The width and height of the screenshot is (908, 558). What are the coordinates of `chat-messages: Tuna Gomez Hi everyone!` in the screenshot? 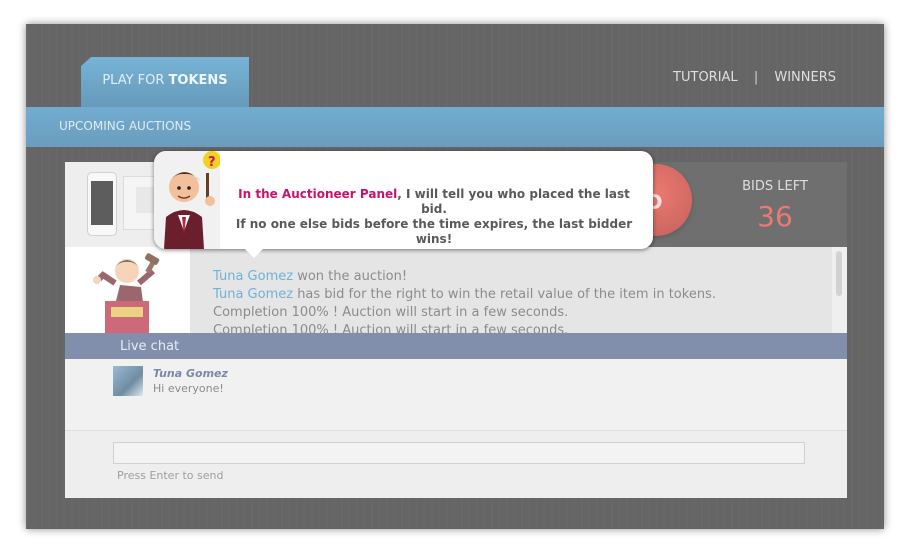 It's located at (456, 394).